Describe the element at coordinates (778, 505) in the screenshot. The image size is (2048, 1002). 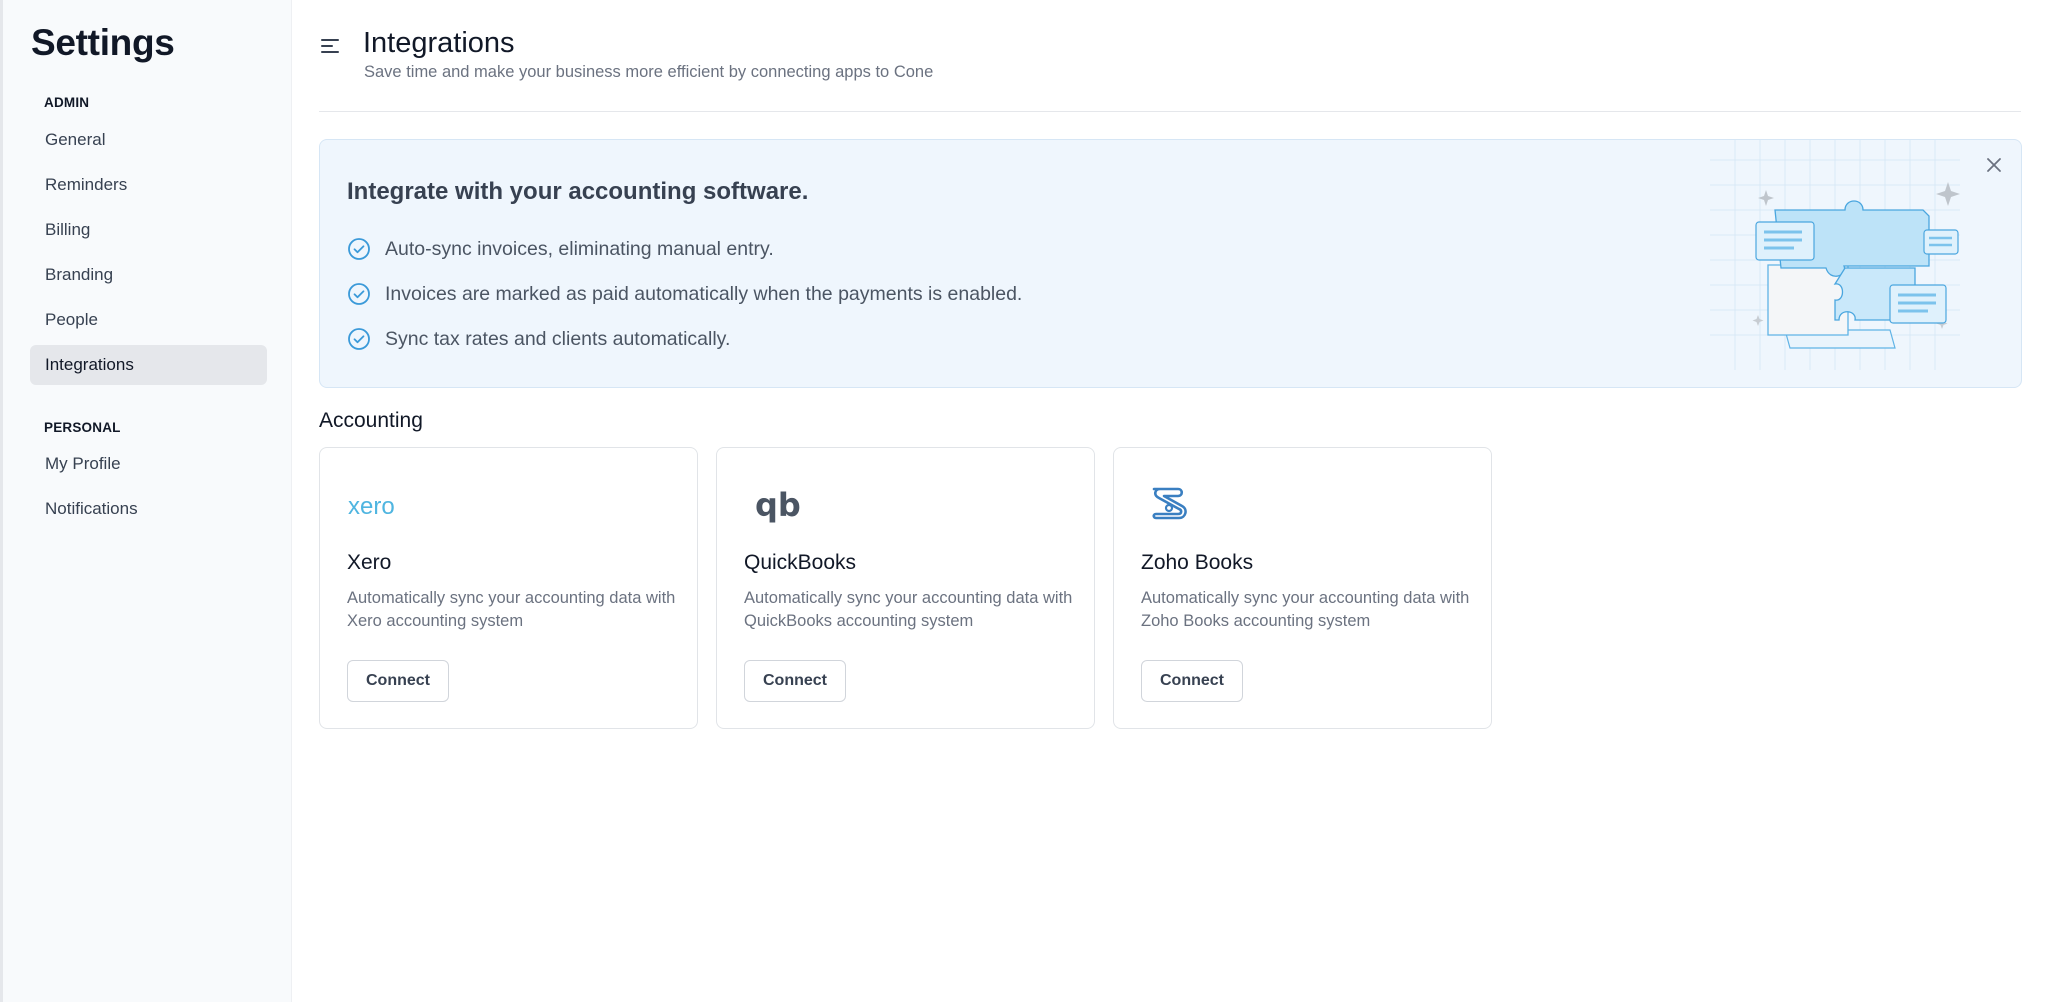
I see `svg-text: qb` at that location.